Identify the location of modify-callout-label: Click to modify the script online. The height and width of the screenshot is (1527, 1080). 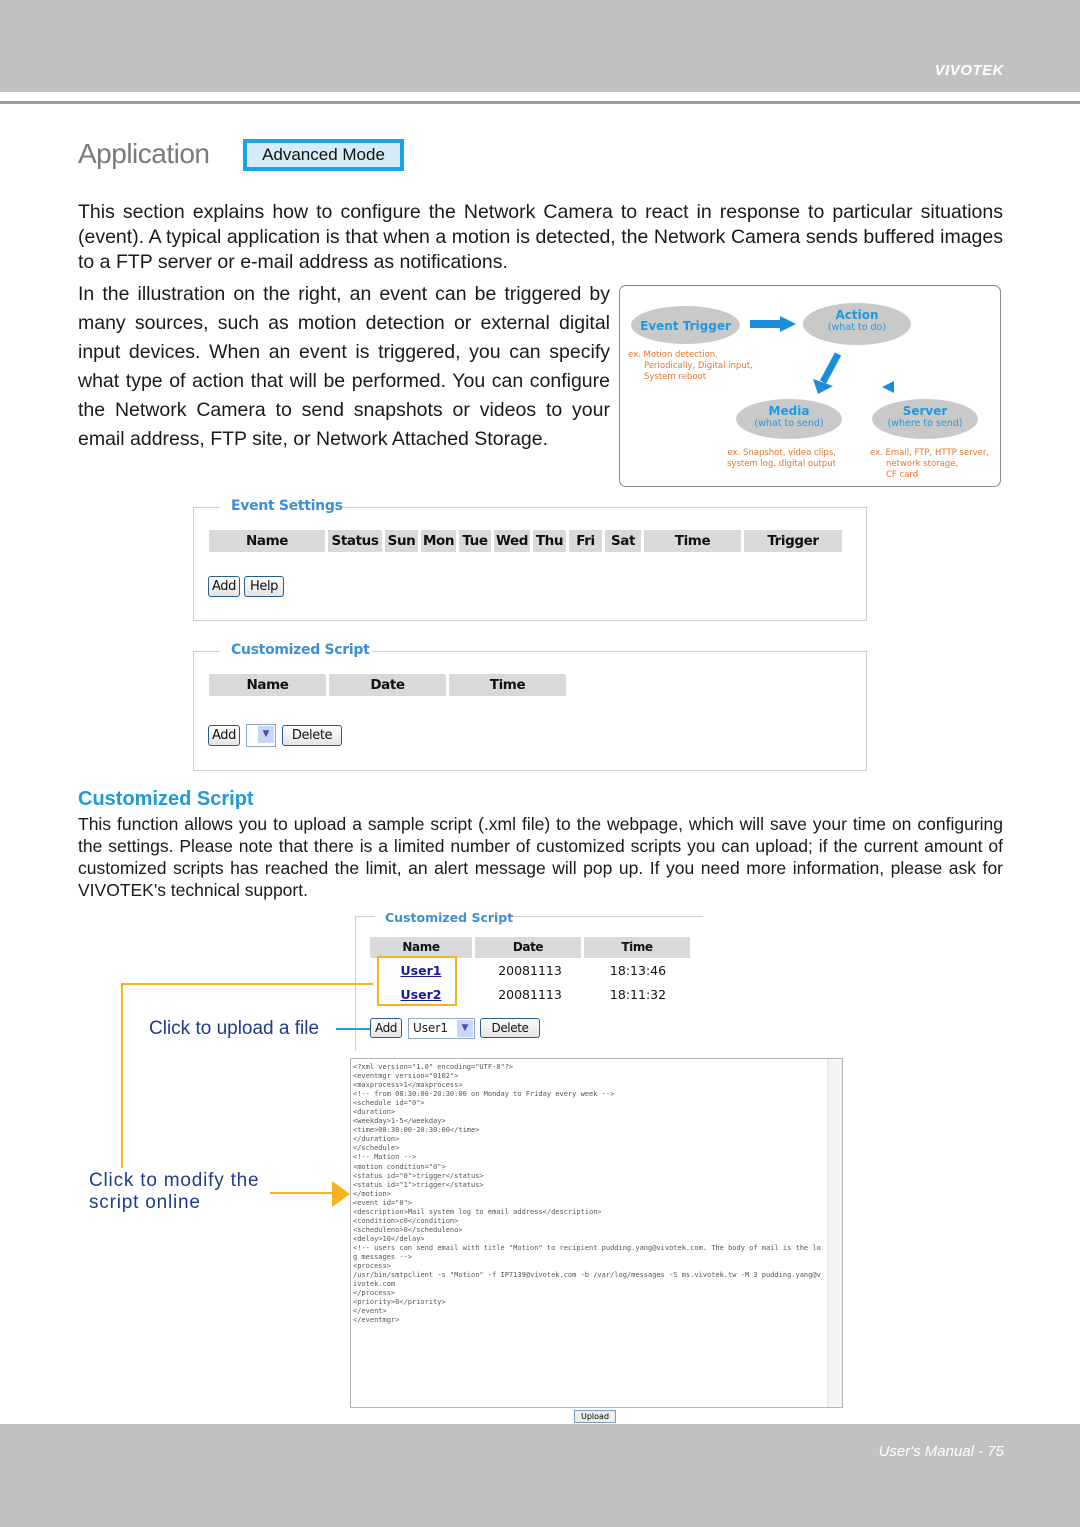
(174, 1191).